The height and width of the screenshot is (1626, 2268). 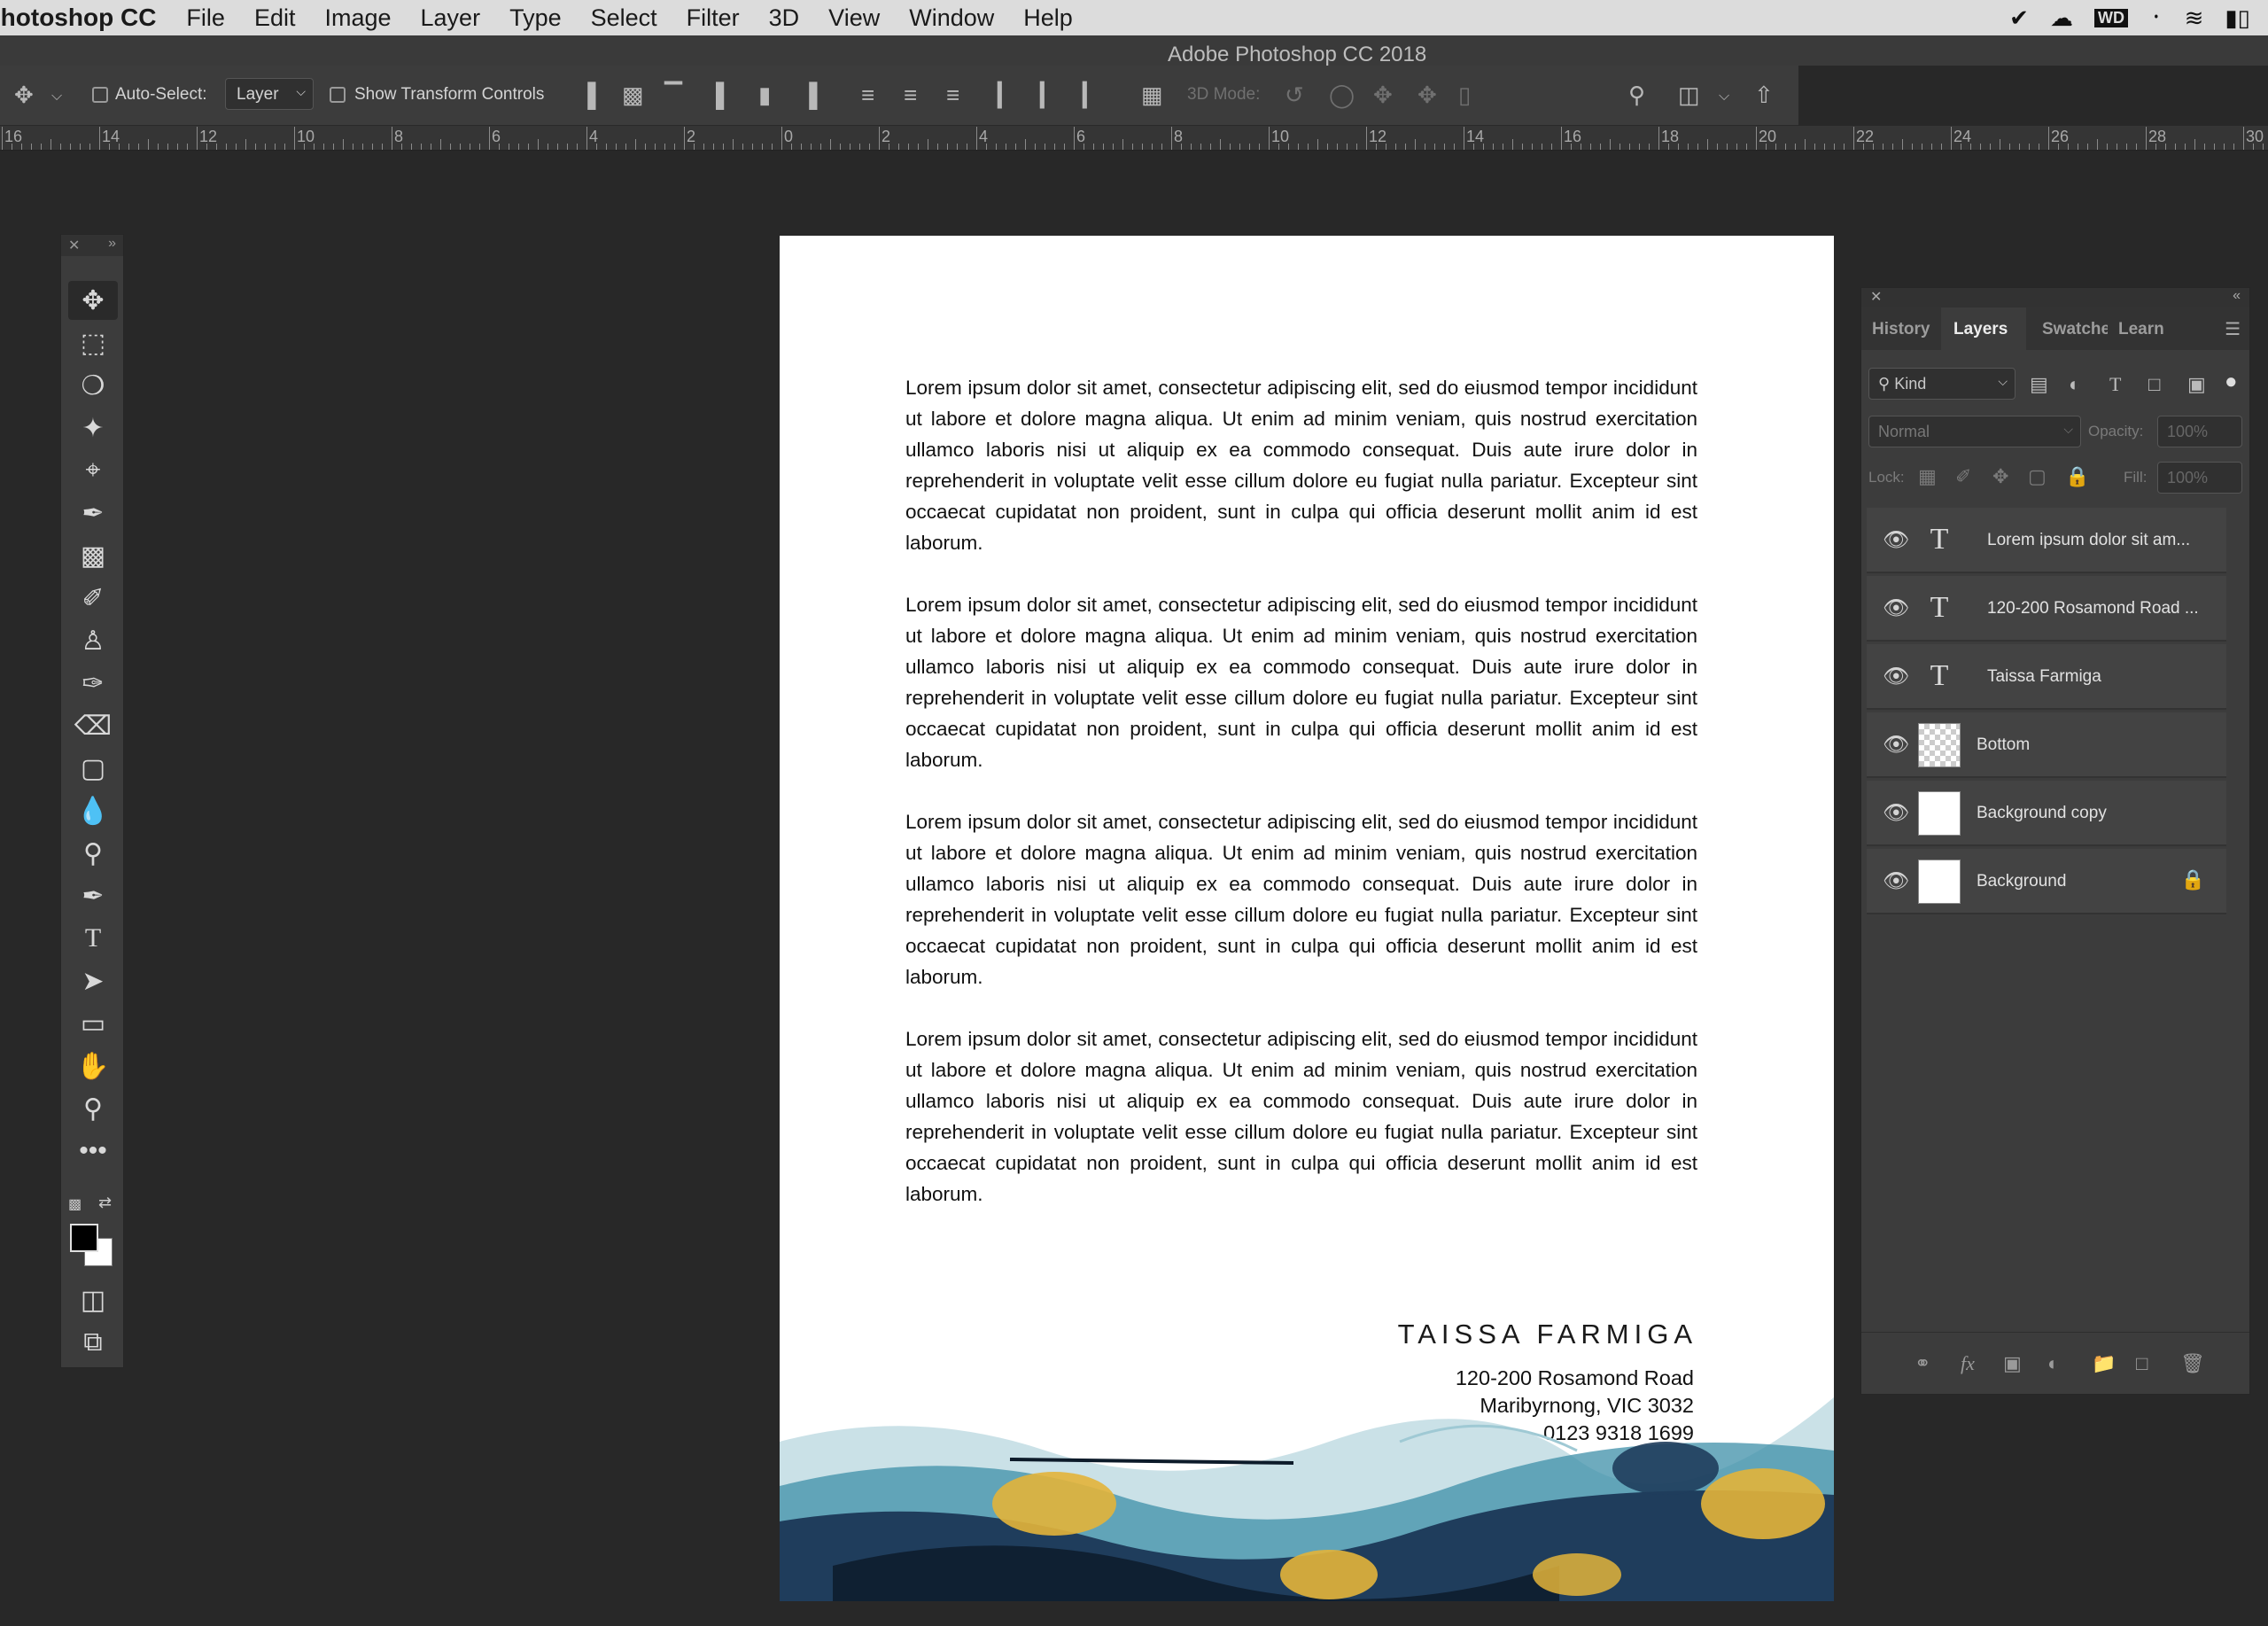 I want to click on distribute-hcenter-icon: ▎, so click(x=1049, y=95).